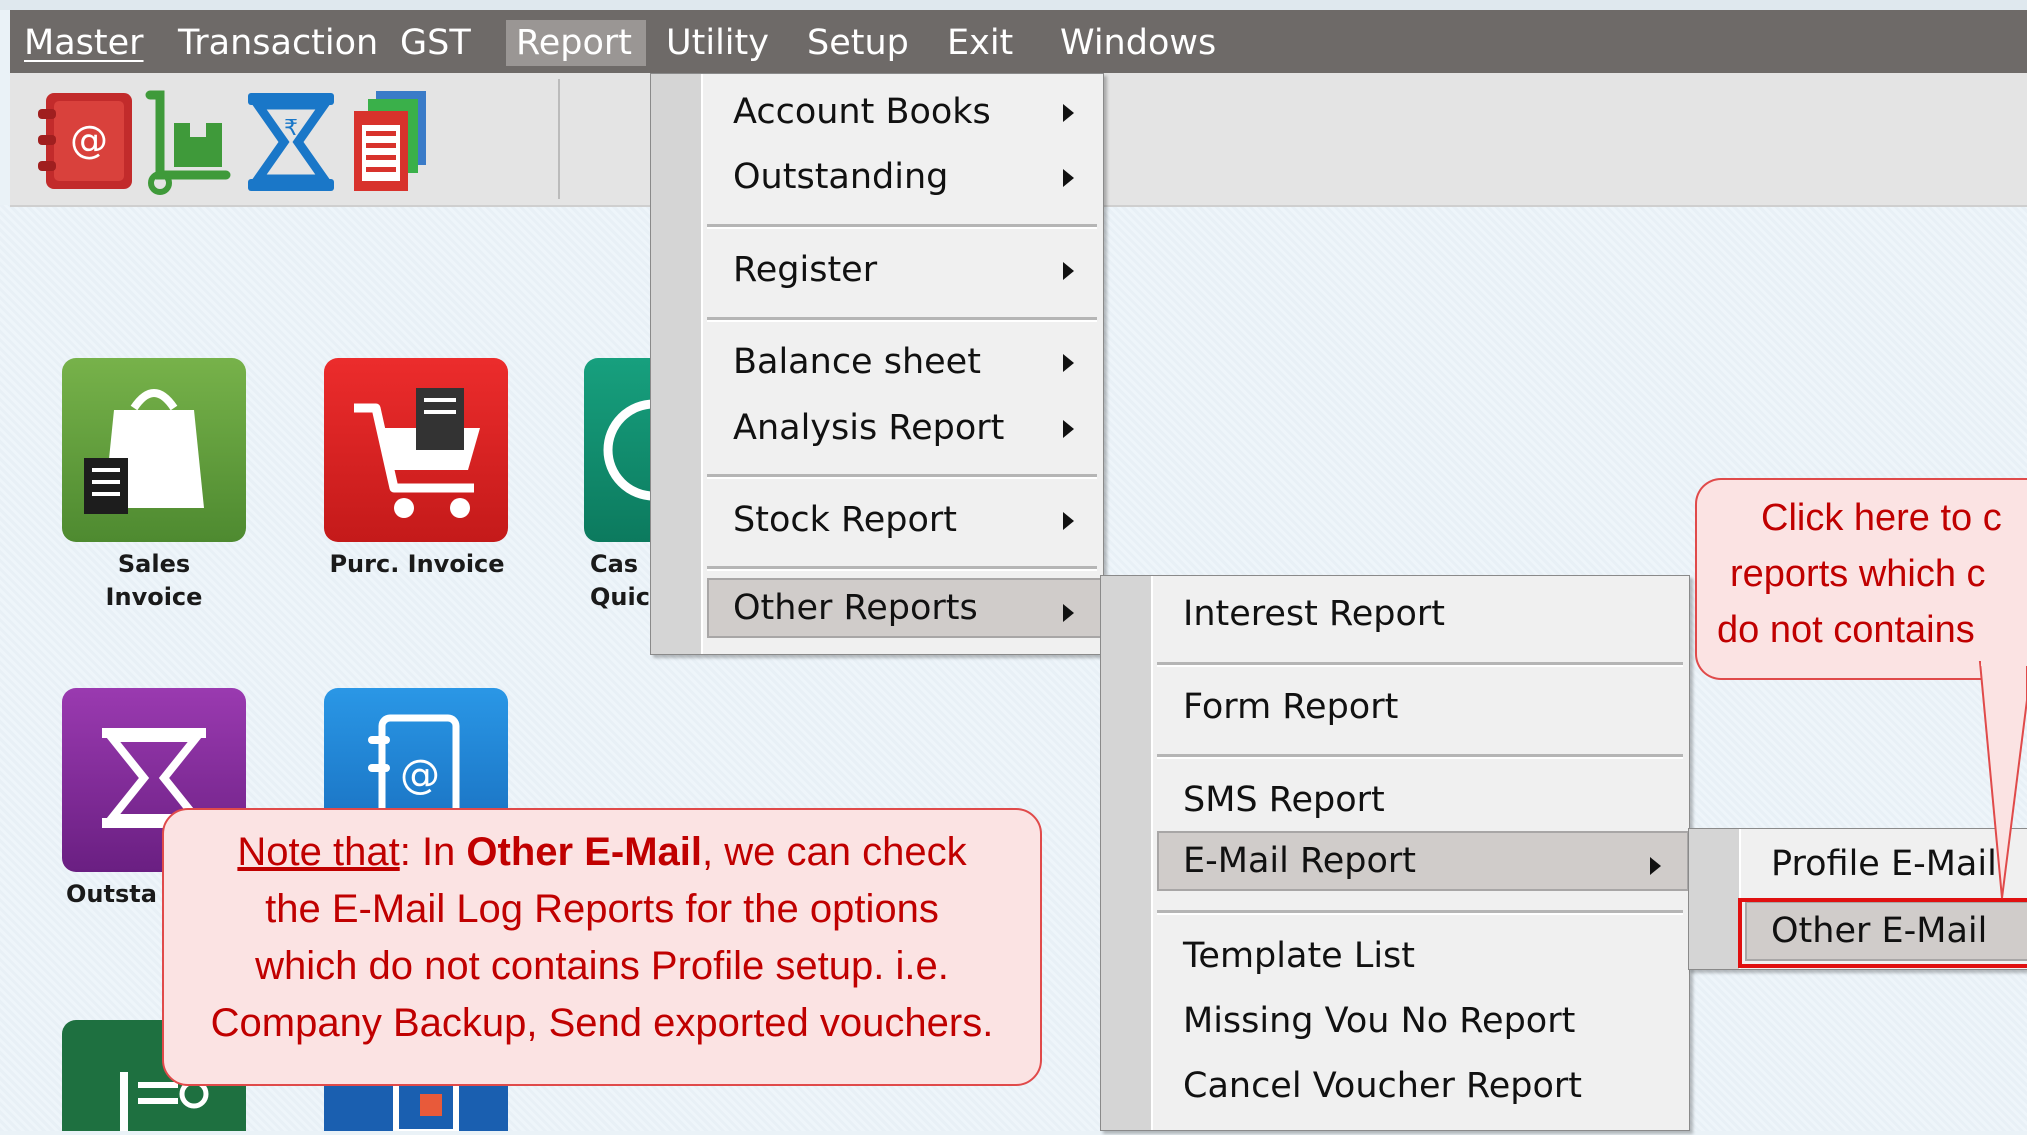  I want to click on menu-windows-label: Windows, so click(1138, 43).